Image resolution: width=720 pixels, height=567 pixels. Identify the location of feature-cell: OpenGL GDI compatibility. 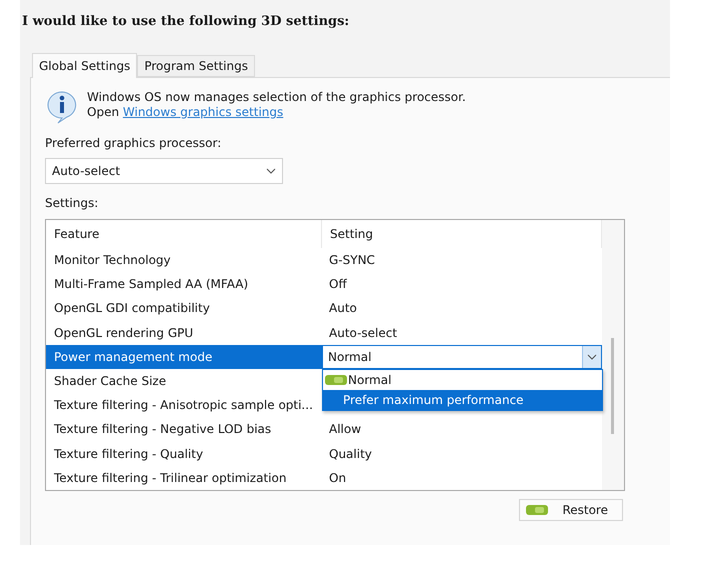
(184, 308).